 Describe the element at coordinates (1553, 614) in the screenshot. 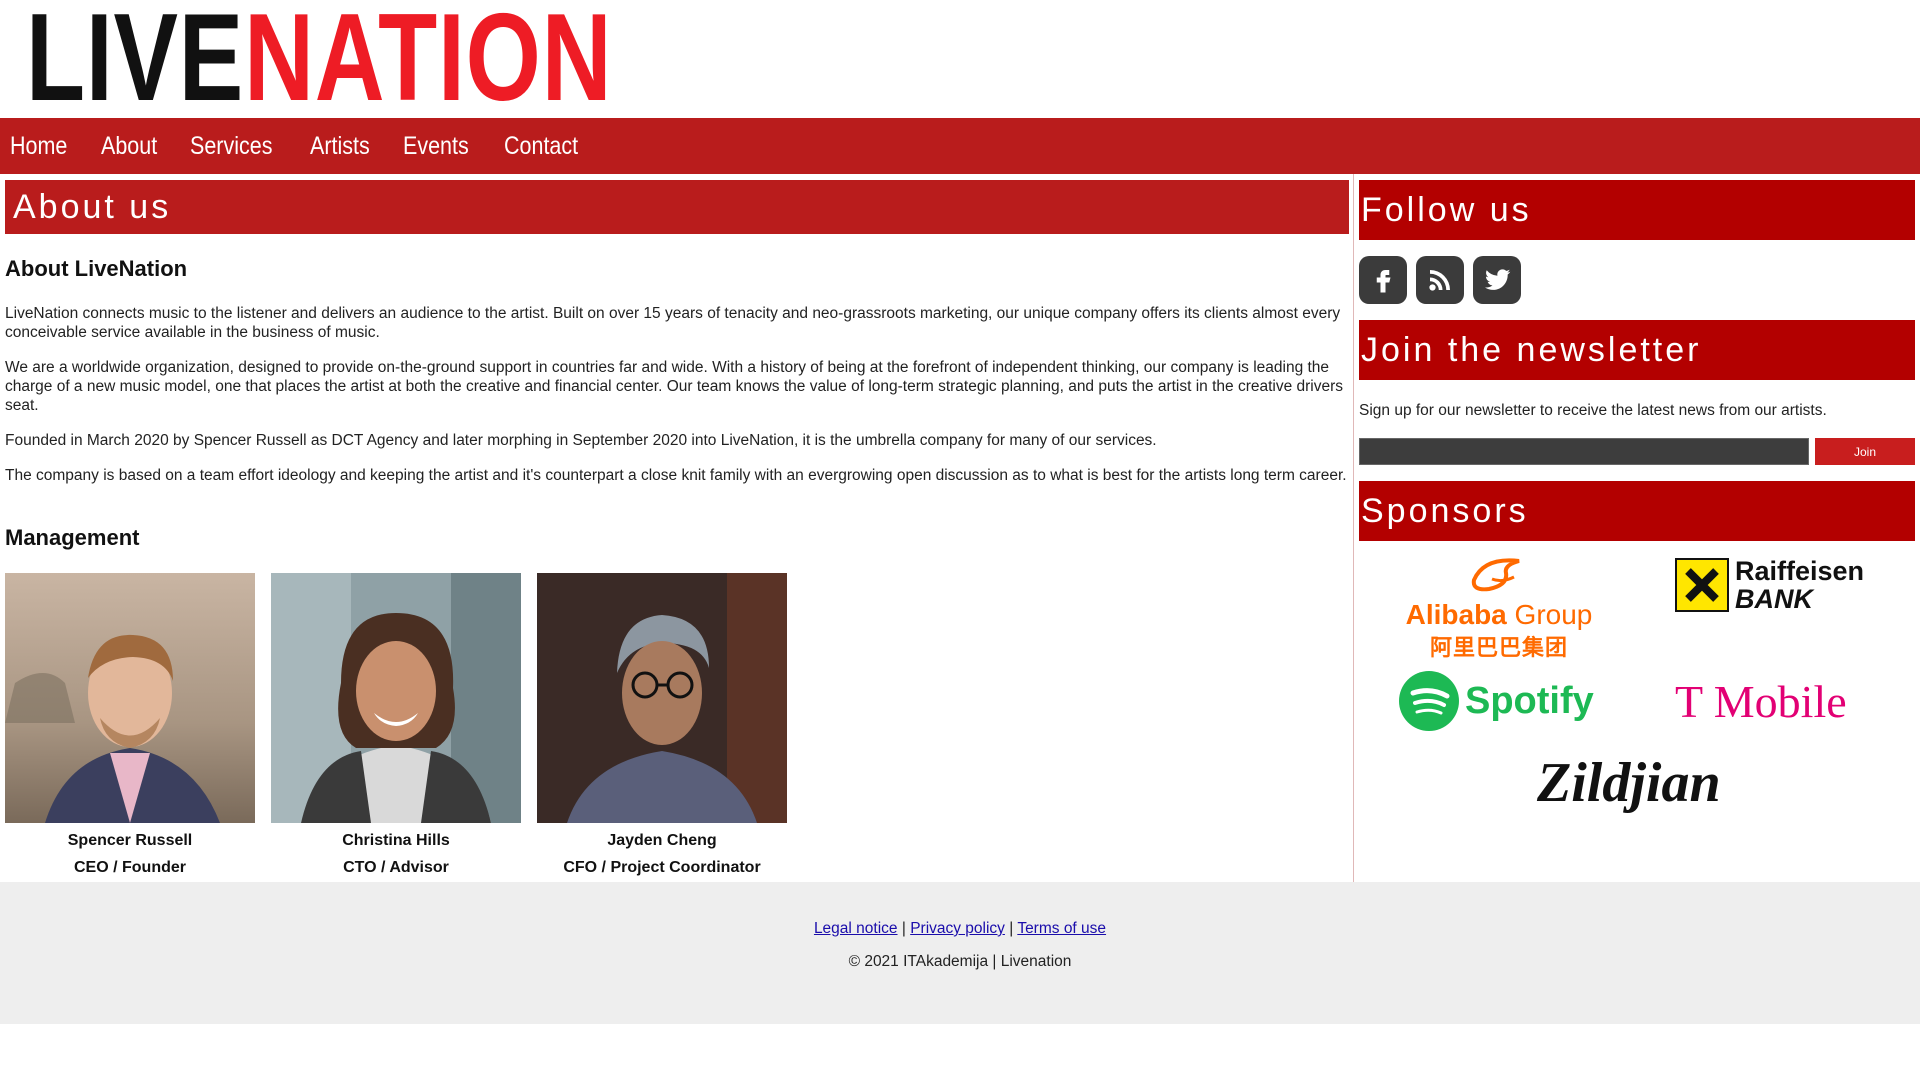

I see `alibaba-group: Group` at that location.